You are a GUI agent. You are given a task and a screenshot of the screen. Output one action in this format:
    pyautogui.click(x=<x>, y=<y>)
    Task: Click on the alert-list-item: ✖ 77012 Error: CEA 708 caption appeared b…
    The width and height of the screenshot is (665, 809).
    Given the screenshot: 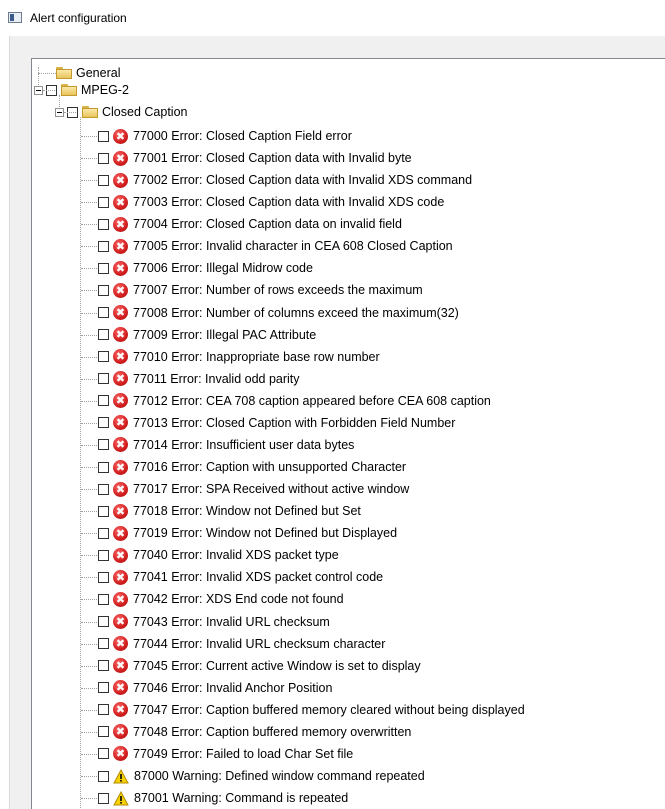 What is the action you would take?
    pyautogui.click(x=294, y=401)
    